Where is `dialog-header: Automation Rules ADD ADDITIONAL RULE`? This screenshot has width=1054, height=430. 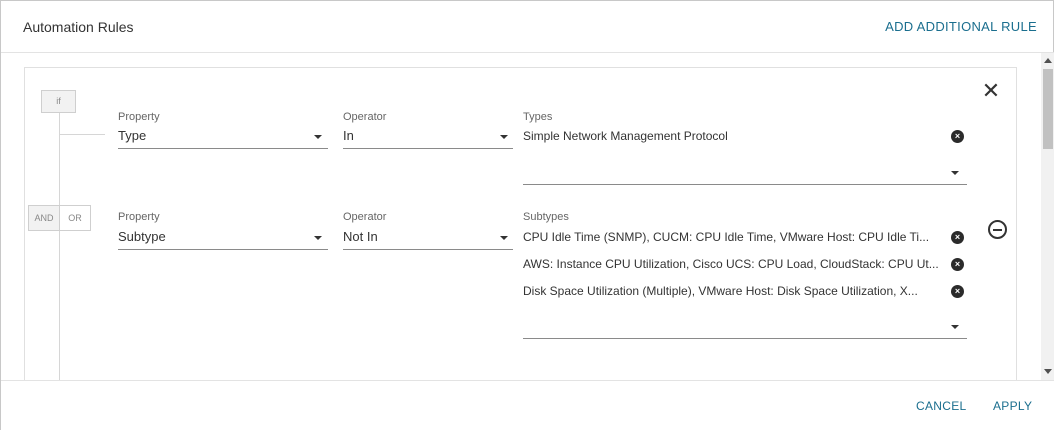
dialog-header: Automation Rules ADD ADDITIONAL RULE is located at coordinates (527, 27).